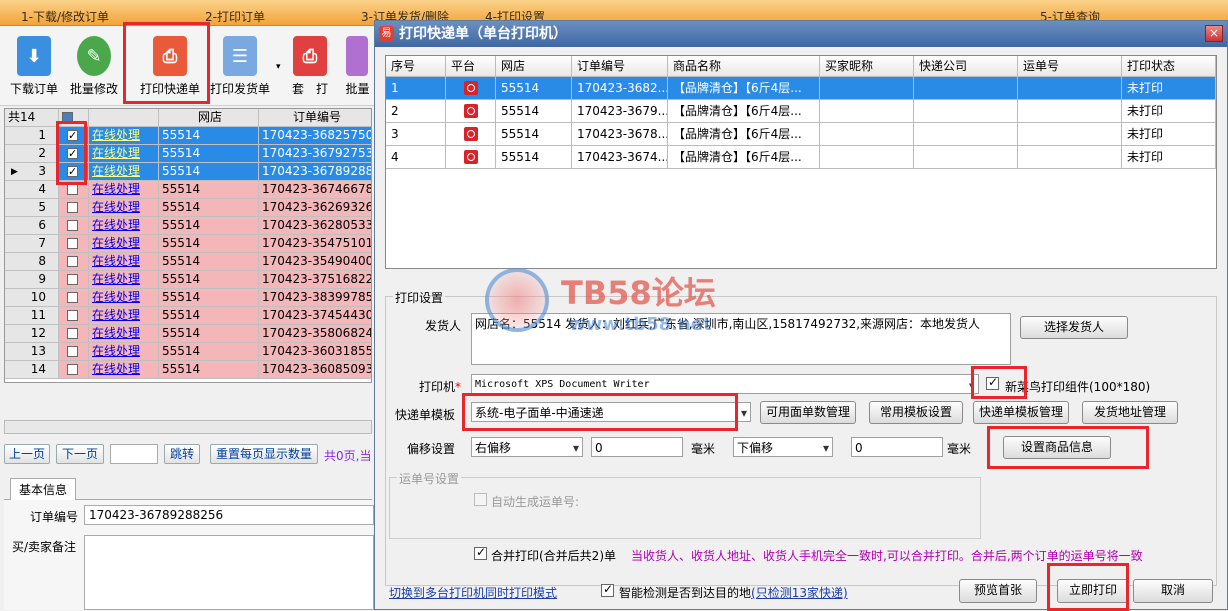 The image size is (1228, 611). I want to click on table-row: 12 在线处理 55514 170423-358068240, so click(188, 334).